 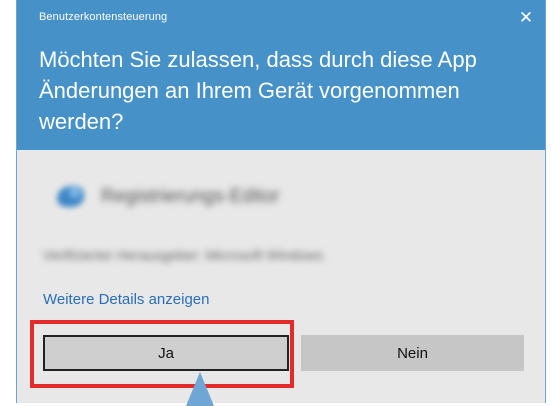 What do you see at coordinates (126, 299) in the screenshot?
I see `show-details-link: Weitere Details anzeigen` at bounding box center [126, 299].